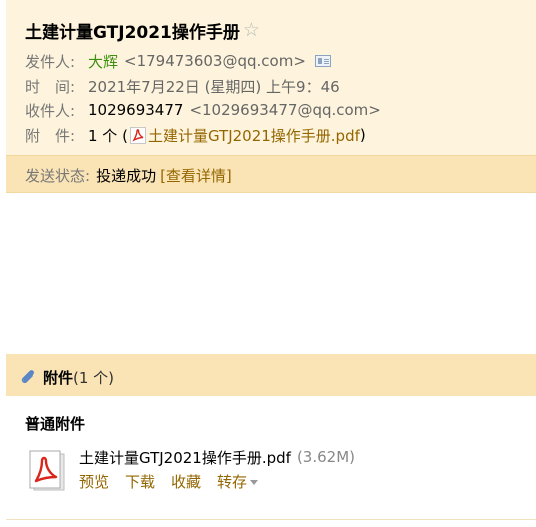  I want to click on normal-attachments-title: 普通附件, so click(55, 424).